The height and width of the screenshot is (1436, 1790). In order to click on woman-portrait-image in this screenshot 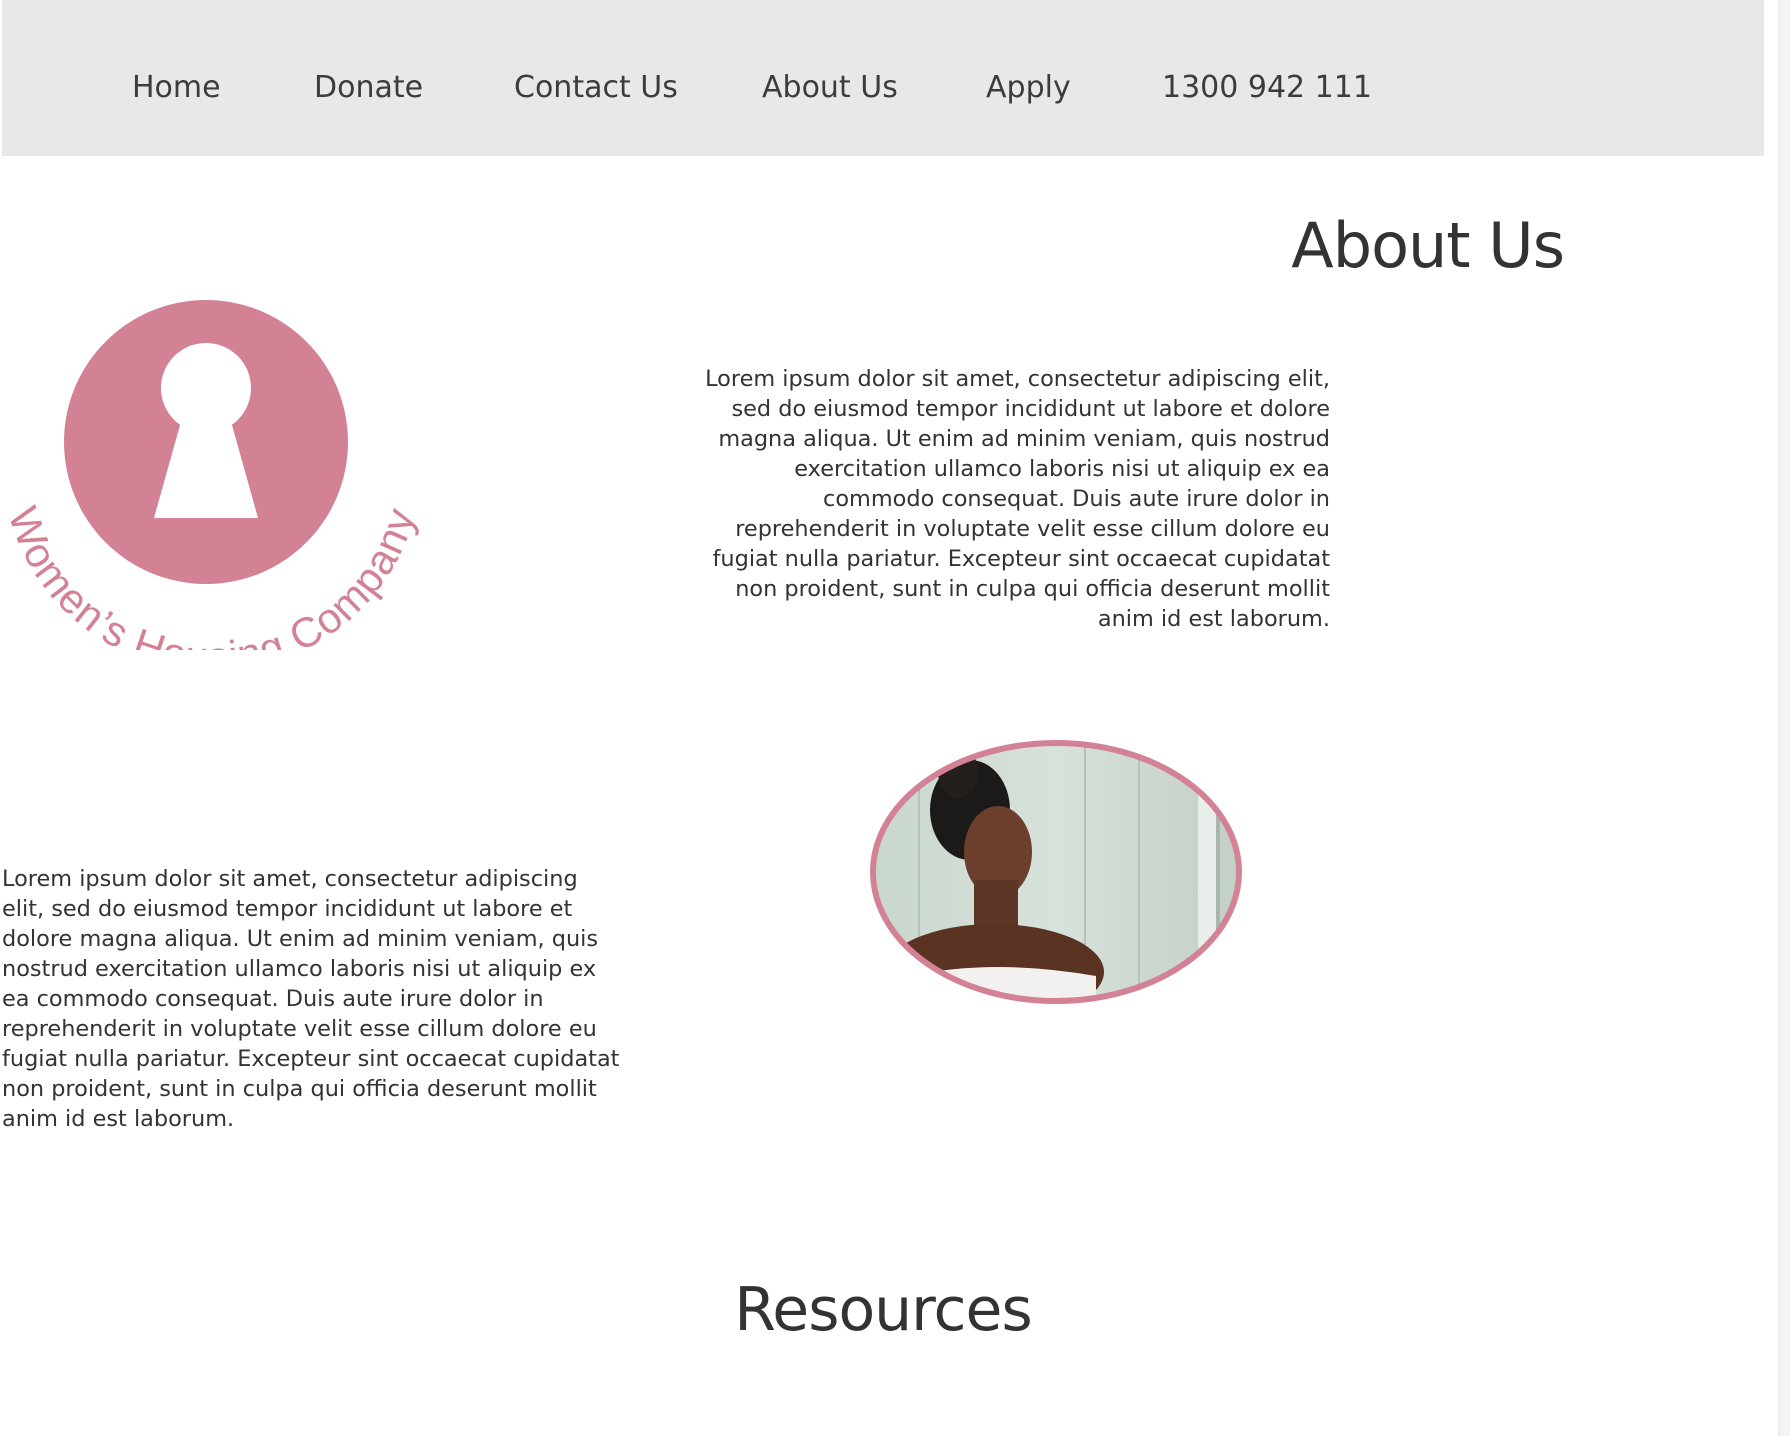, I will do `click(1056, 872)`.